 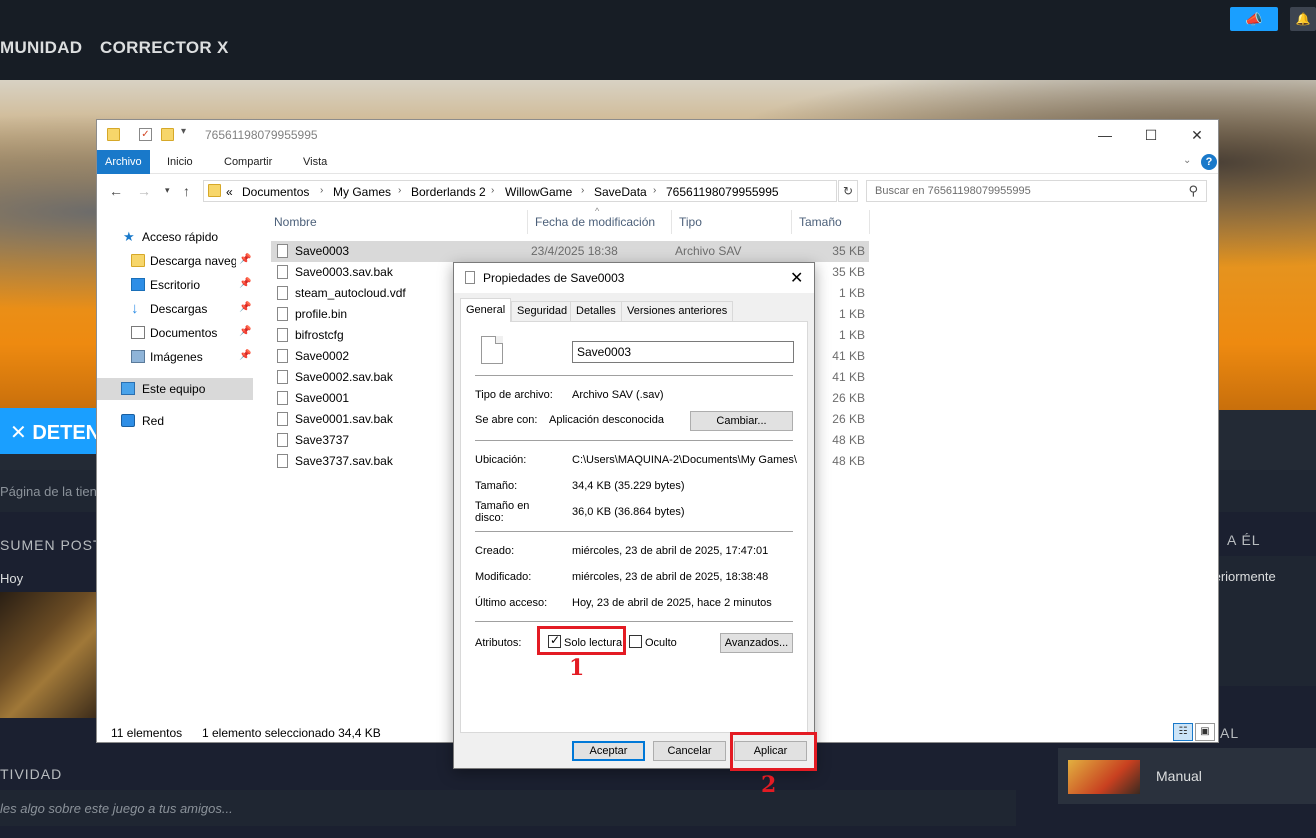 What do you see at coordinates (657, 135) in the screenshot?
I see `explorer-titlebar: ✓ ▾ 76561198079955995 — ☐ ✕` at bounding box center [657, 135].